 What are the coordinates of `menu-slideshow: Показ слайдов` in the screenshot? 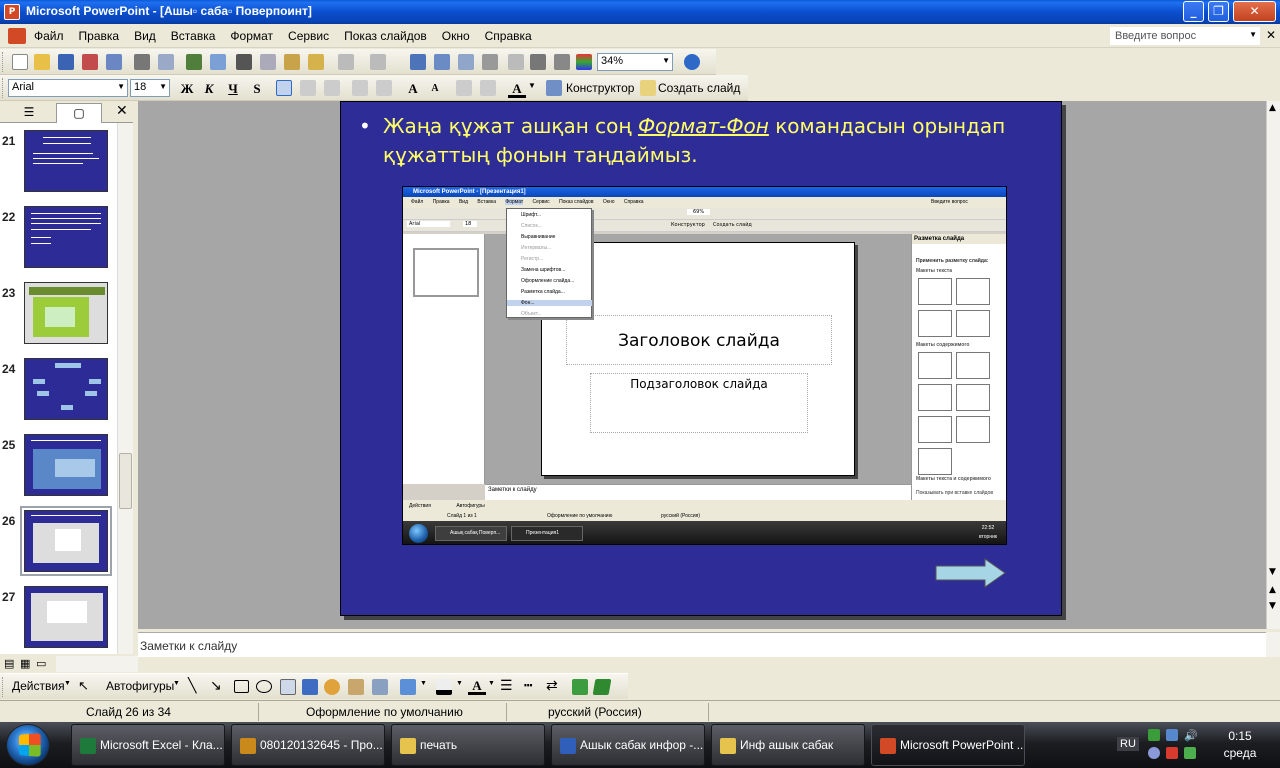 It's located at (385, 36).